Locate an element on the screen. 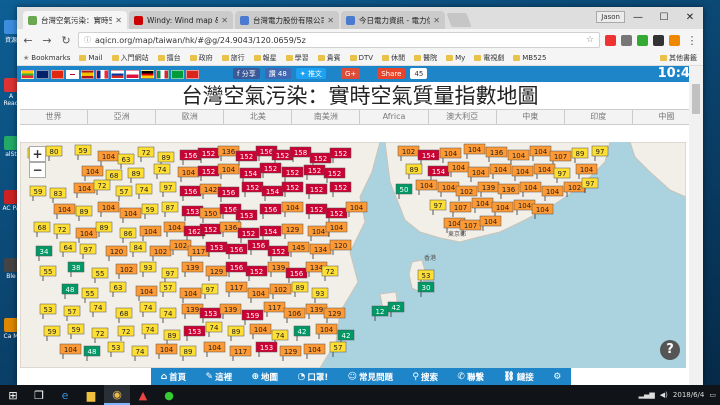 The width and height of the screenshot is (720, 405). region-tab: 印度 is located at coordinates (599, 117).